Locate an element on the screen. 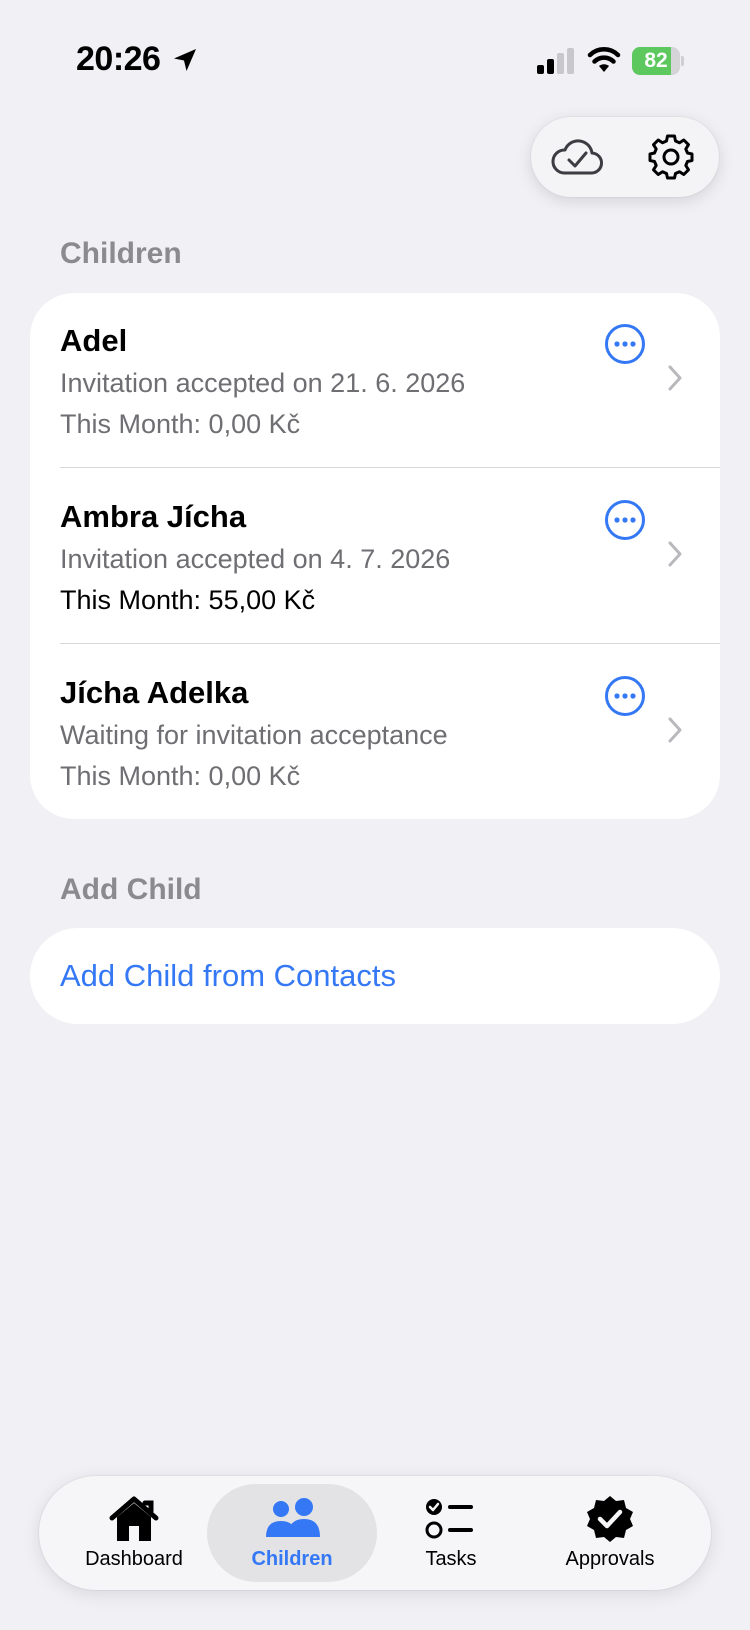  status-time: 20:26 is located at coordinates (118, 59).